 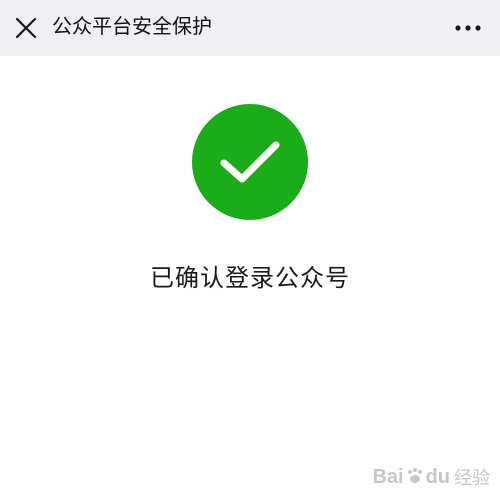 What do you see at coordinates (250, 278) in the screenshot?
I see `login-confirmed-text: 已确认登录公众号` at bounding box center [250, 278].